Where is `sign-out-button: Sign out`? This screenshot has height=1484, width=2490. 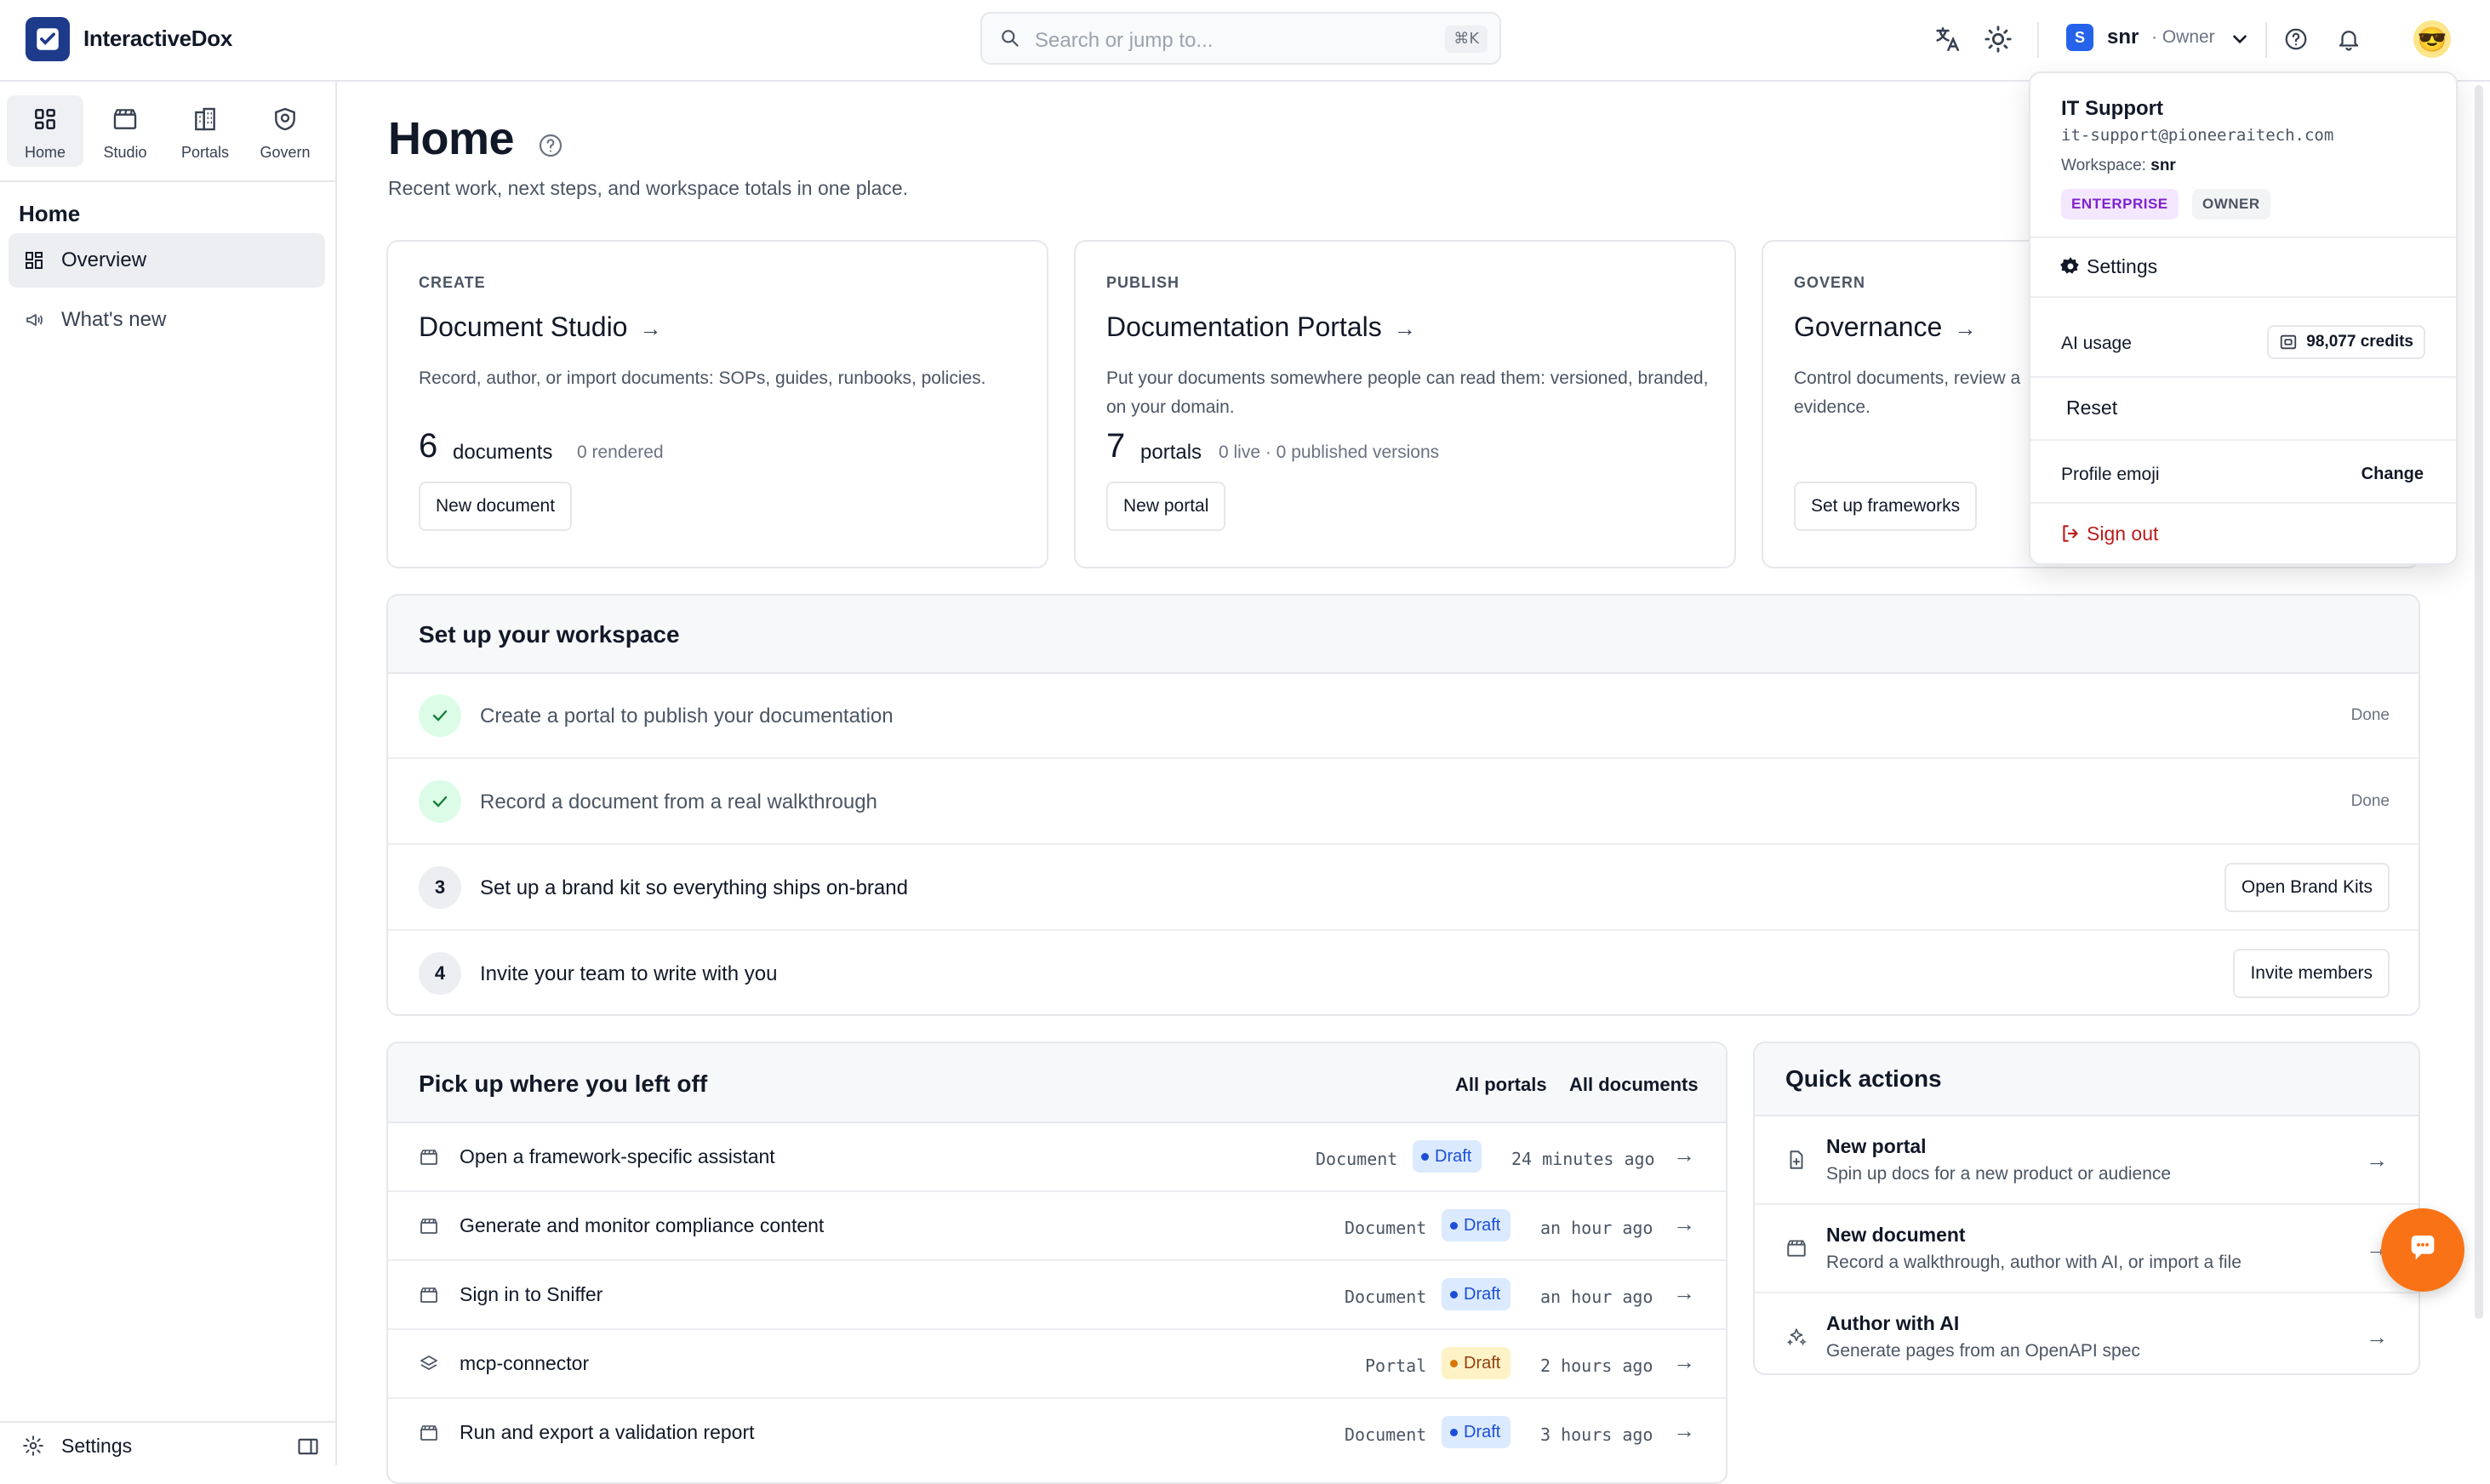
sign-out-button: Sign out is located at coordinates (2243, 533).